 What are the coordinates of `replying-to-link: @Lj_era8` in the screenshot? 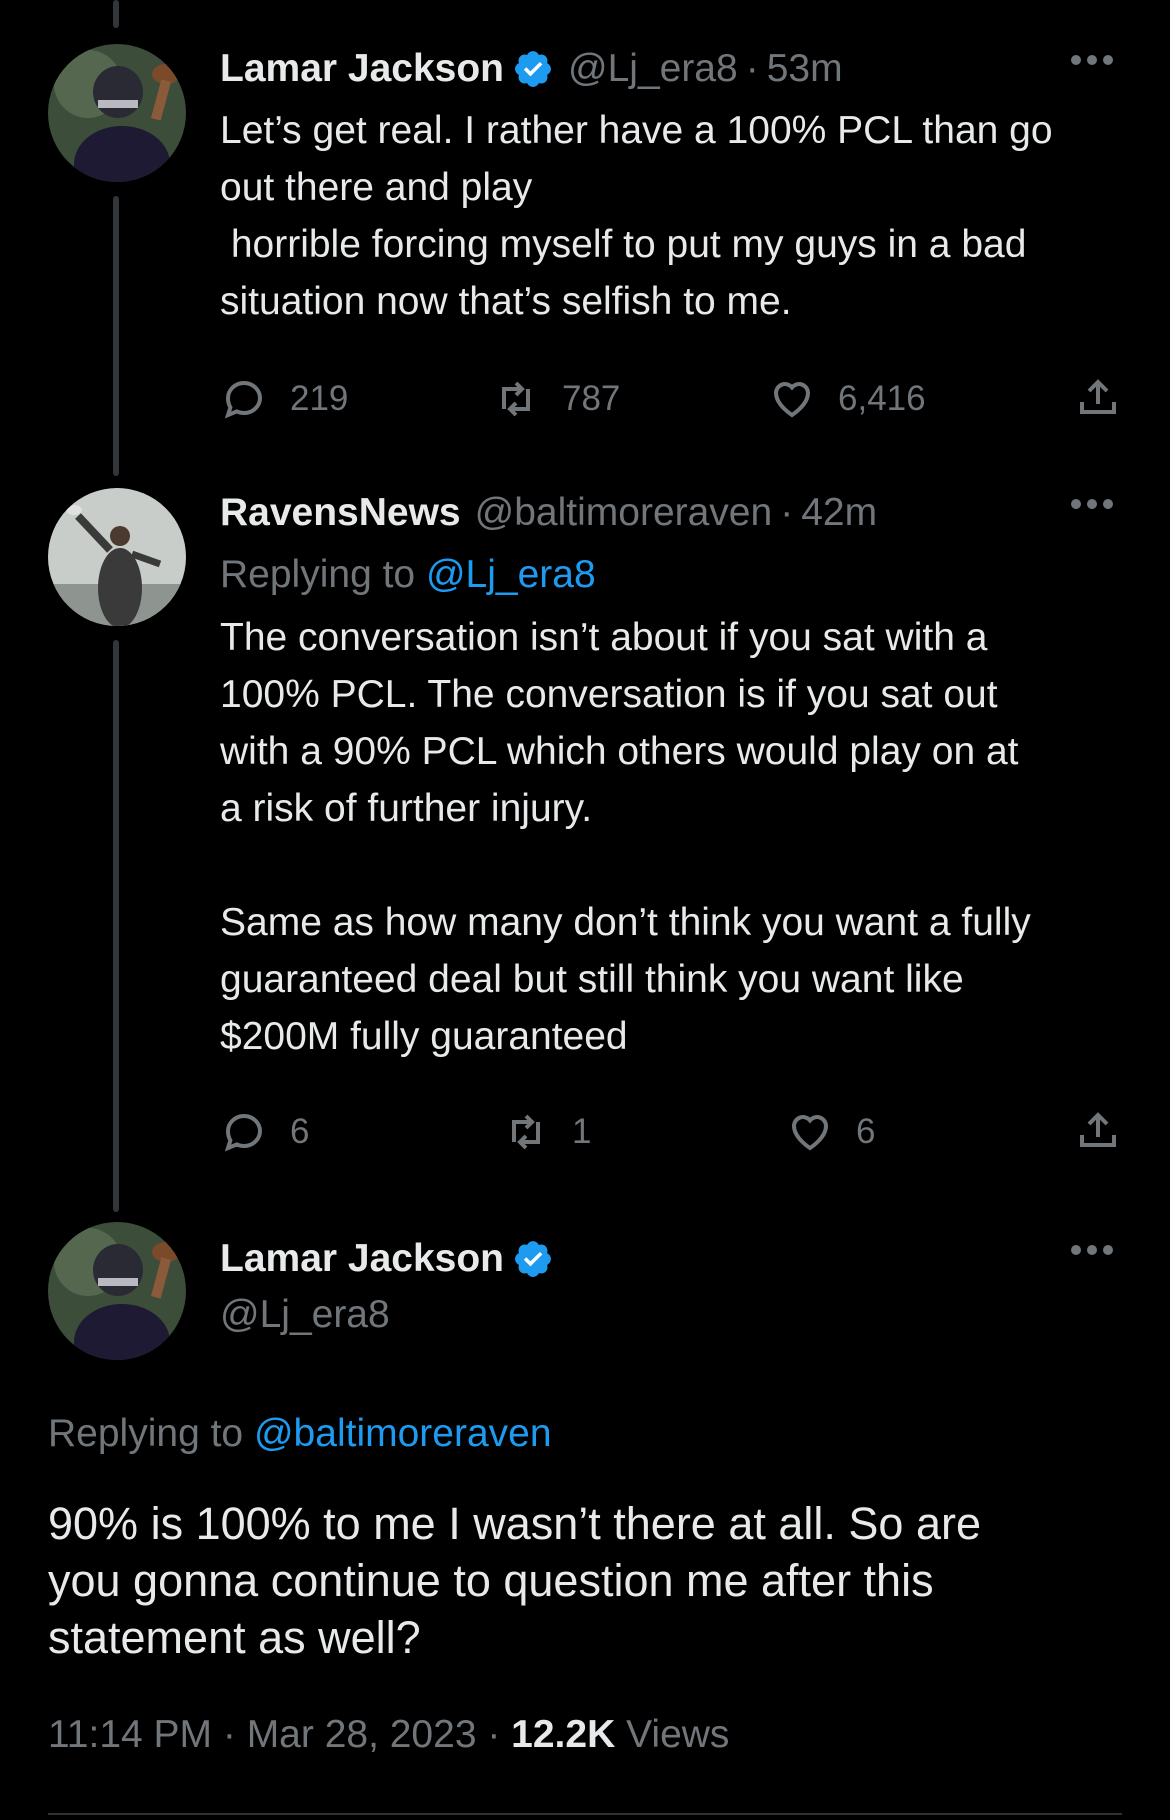 It's located at (511, 574).